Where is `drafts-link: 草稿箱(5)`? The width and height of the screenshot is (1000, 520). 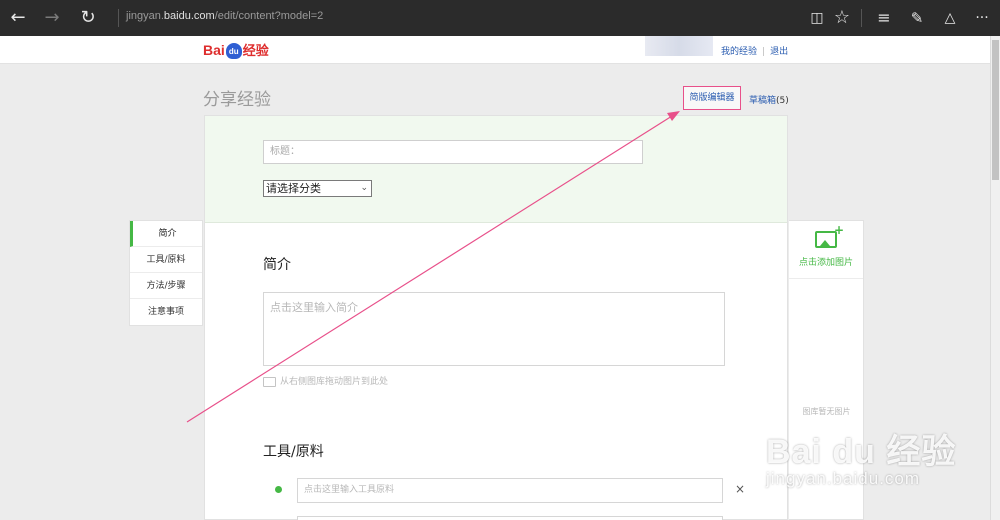 drafts-link: 草稿箱(5) is located at coordinates (769, 99).